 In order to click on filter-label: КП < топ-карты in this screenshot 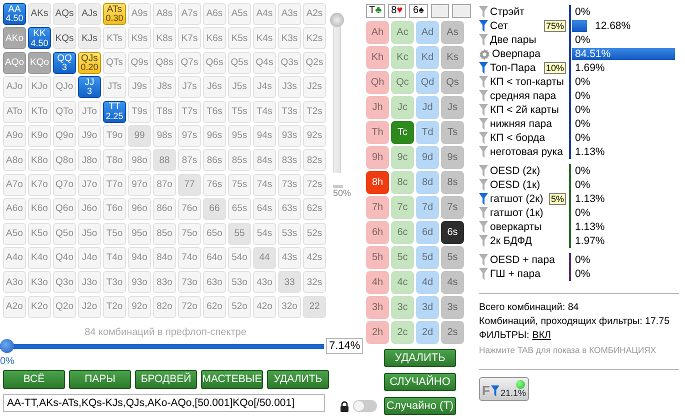, I will do `click(527, 82)`.